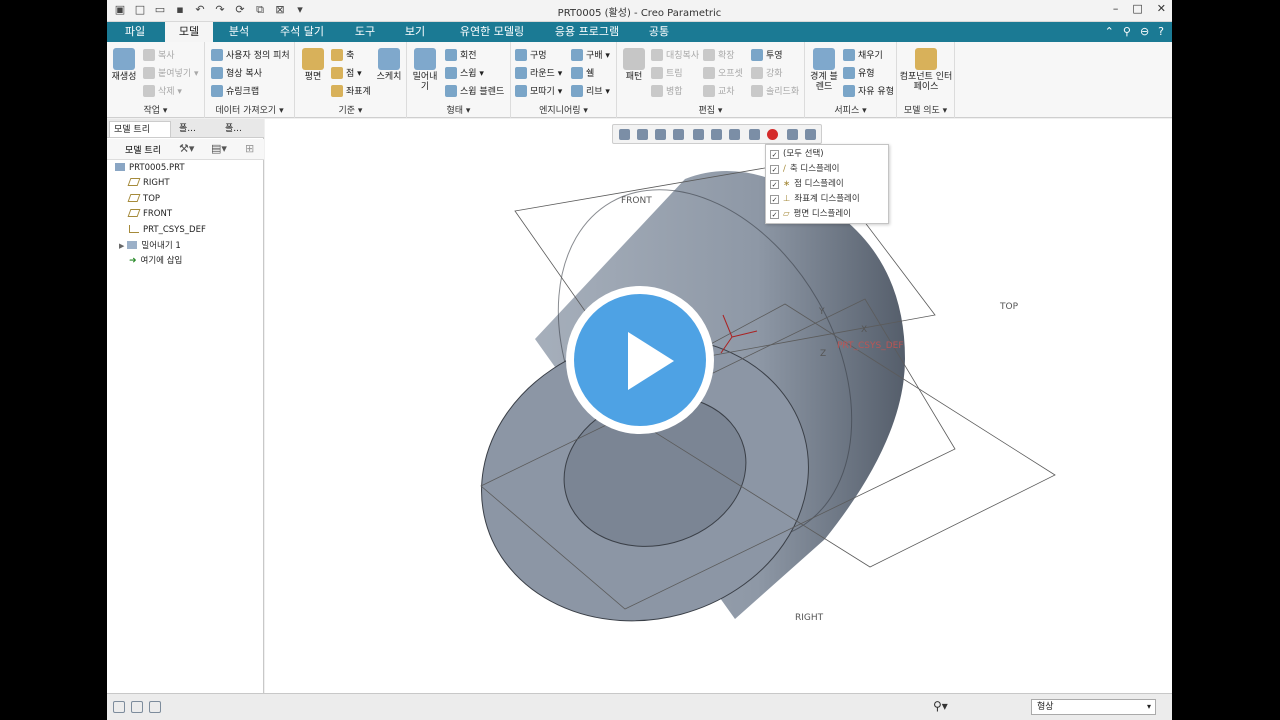  What do you see at coordinates (640, 360) in the screenshot?
I see `video-play-button` at bounding box center [640, 360].